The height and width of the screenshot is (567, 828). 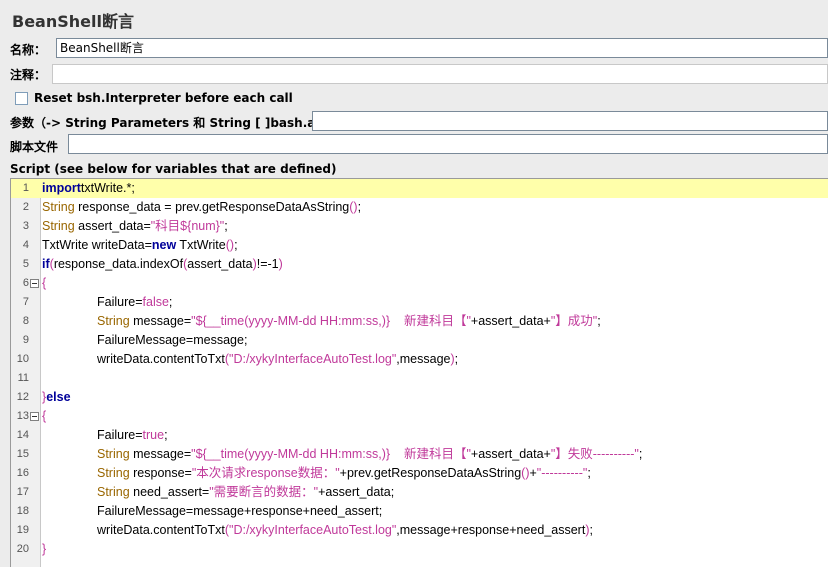 I want to click on code-text: Failure=false;, so click(x=135, y=302).